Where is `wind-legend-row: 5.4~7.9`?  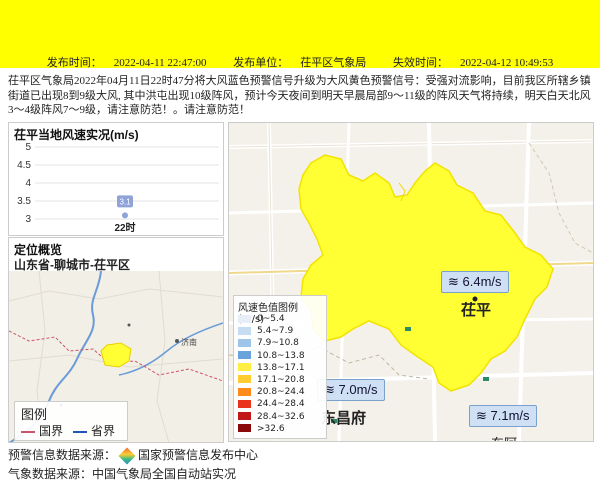
wind-legend-row: 5.4~7.9 is located at coordinates (271, 331).